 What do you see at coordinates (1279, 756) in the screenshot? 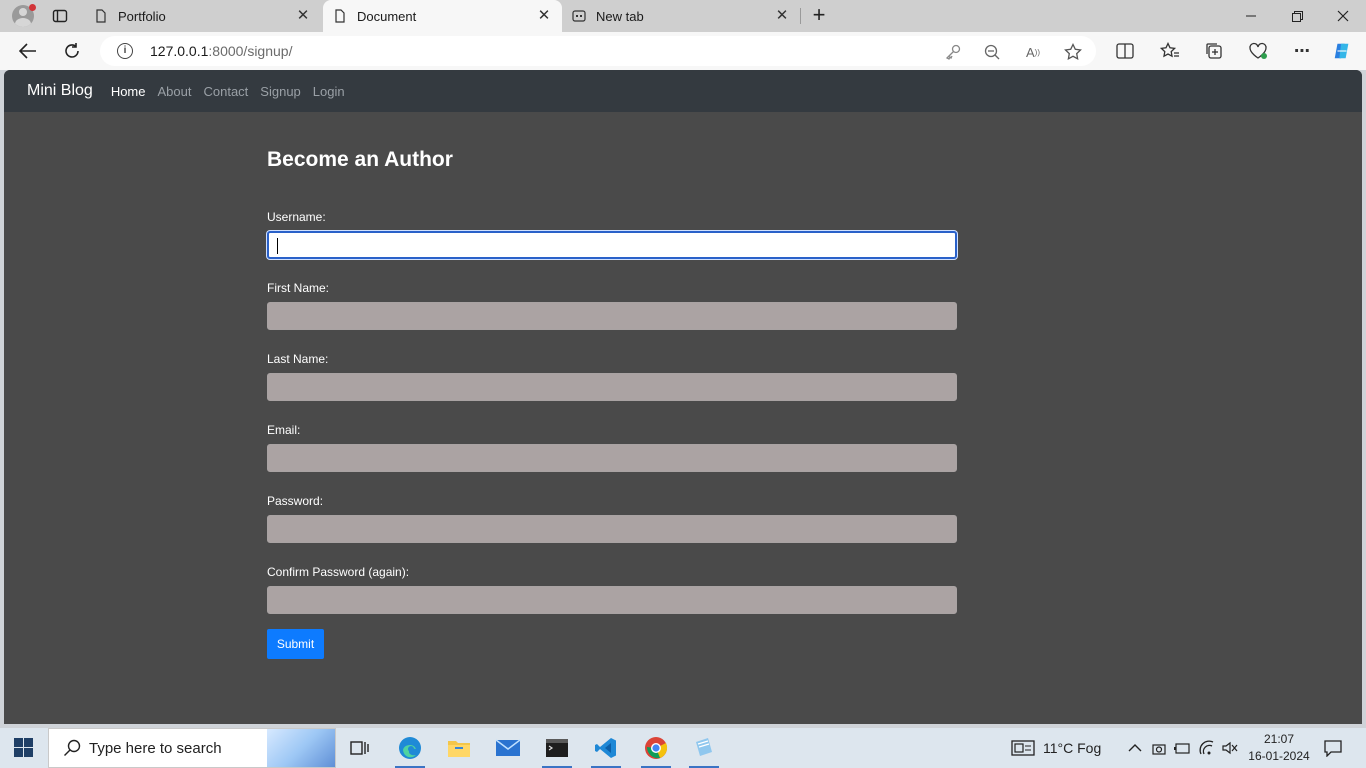
I see `clock-date: 16-01-2024` at bounding box center [1279, 756].